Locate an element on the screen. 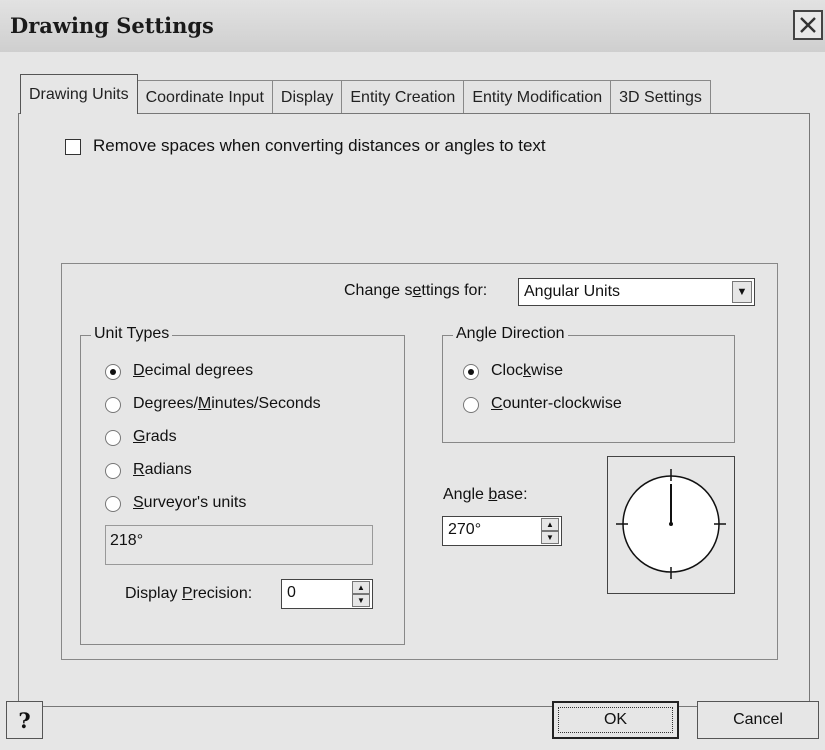  ok-button: OK is located at coordinates (615, 720).